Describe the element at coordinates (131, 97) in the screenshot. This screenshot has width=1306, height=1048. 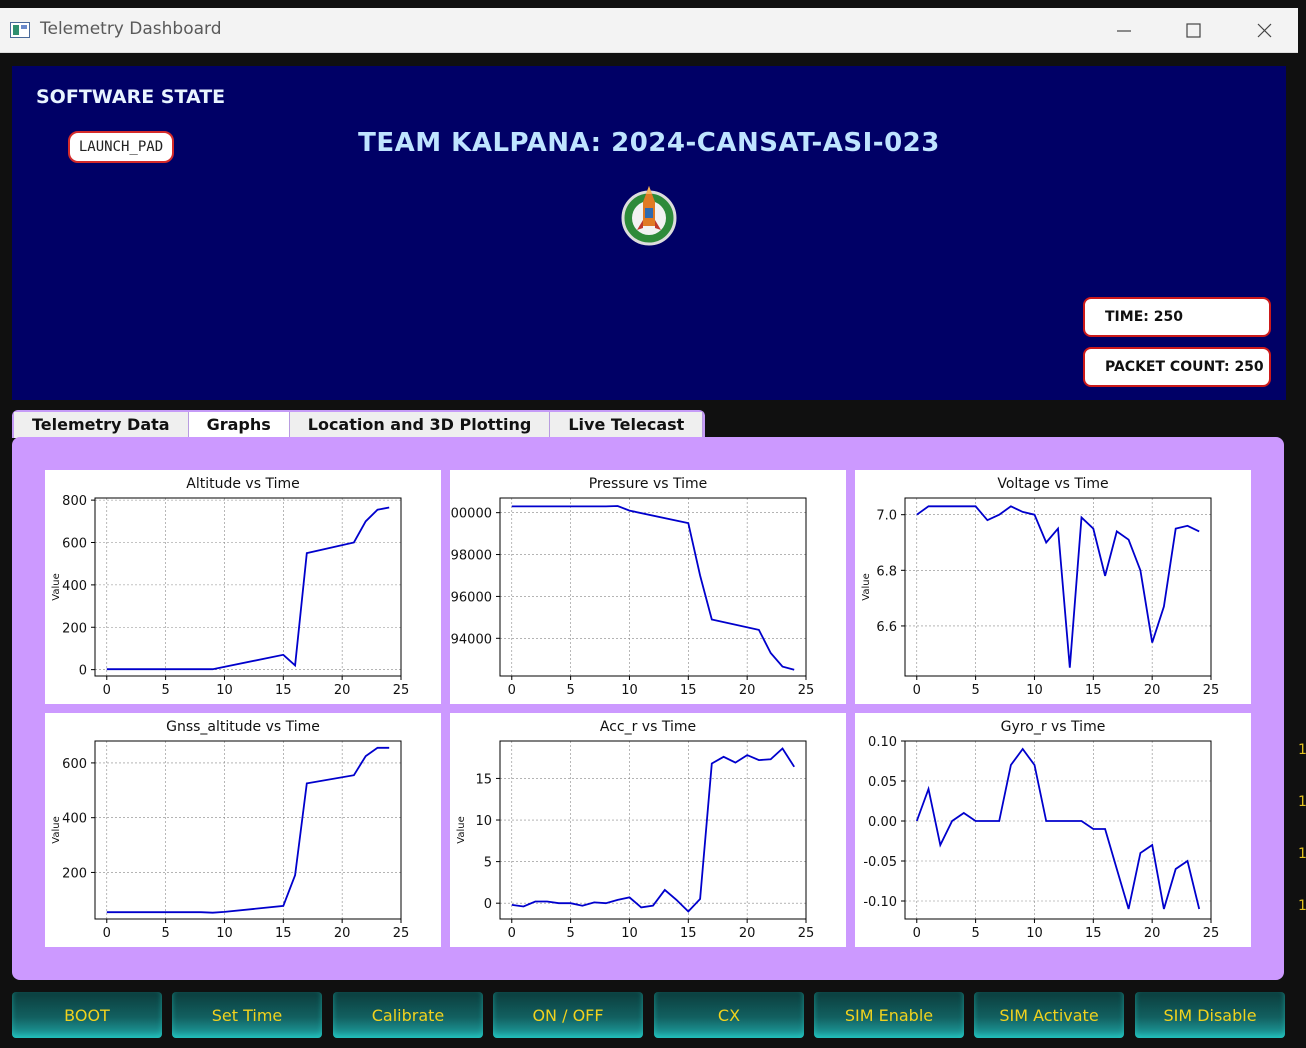
I see `software-state-label: SOFTWARE STATE` at that location.